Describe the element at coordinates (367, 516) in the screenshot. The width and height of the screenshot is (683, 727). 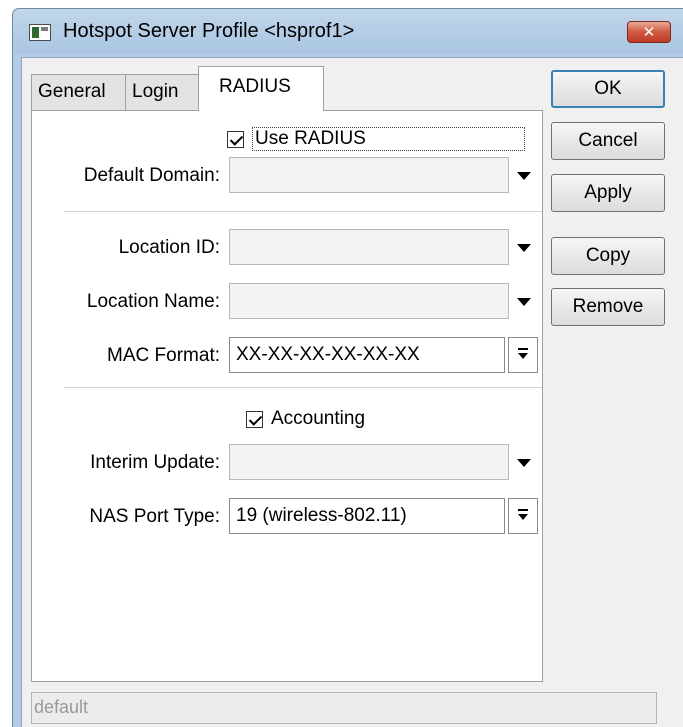
I see `nas-port-type-input: 19 (wireless-802.11)` at that location.